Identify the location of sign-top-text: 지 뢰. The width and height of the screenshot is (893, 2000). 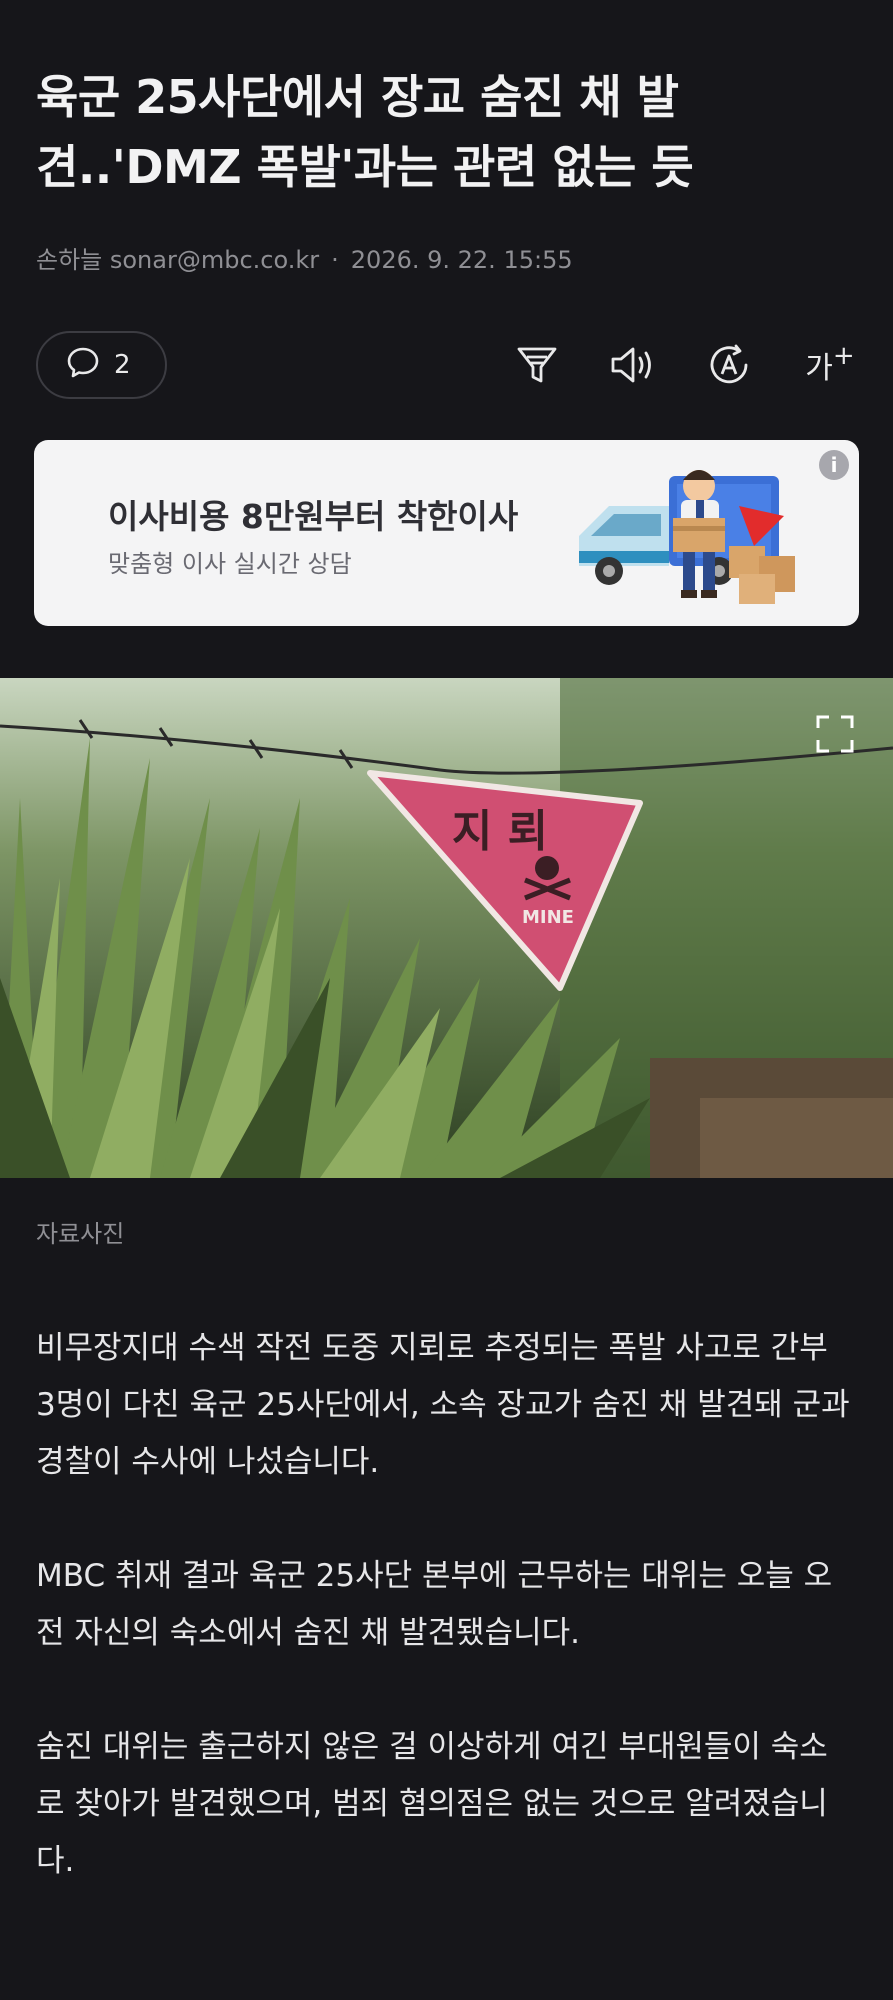
(500, 831).